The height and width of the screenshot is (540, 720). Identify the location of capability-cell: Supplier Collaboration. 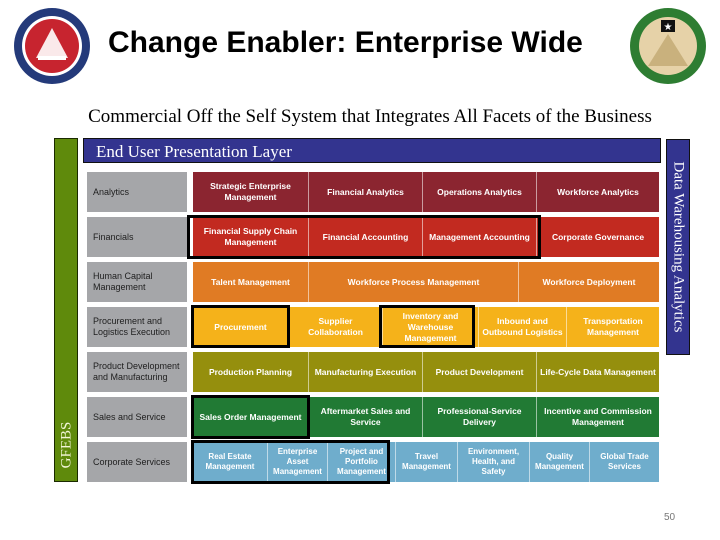
(336, 327).